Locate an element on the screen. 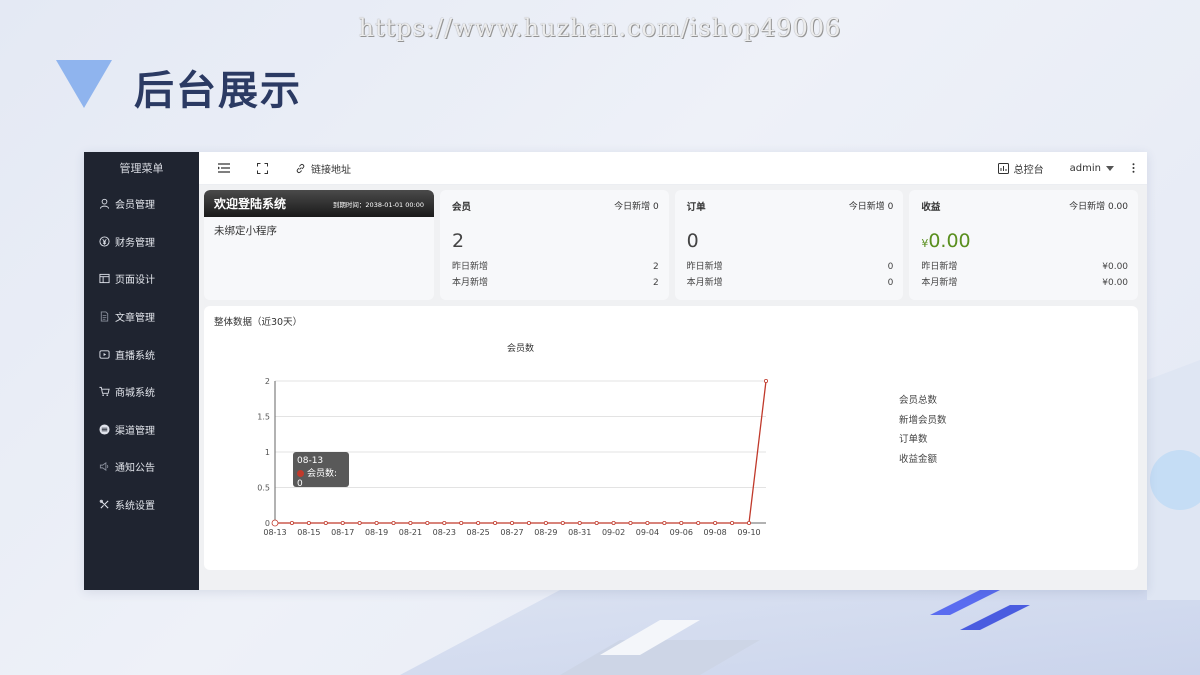 This screenshot has width=1200, height=675. more-options-icon is located at coordinates (1133, 168).